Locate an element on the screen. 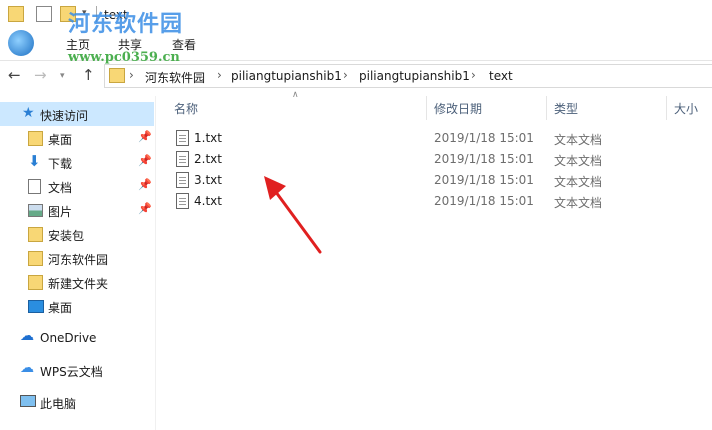  sidebar-item-label: 河东软件园 is located at coordinates (78, 260).